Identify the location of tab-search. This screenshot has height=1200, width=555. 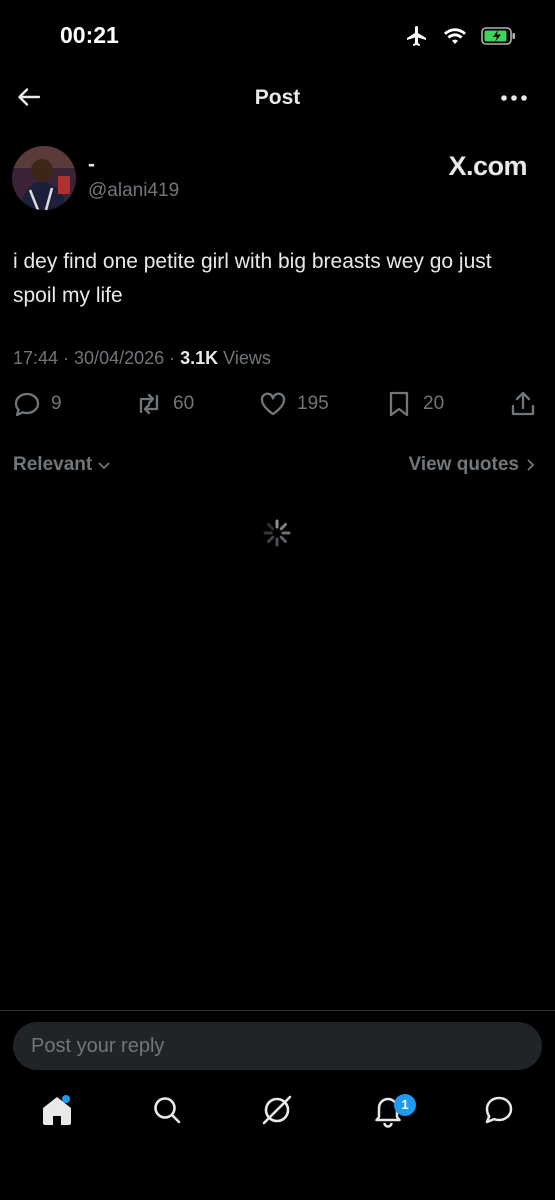
(167, 1110).